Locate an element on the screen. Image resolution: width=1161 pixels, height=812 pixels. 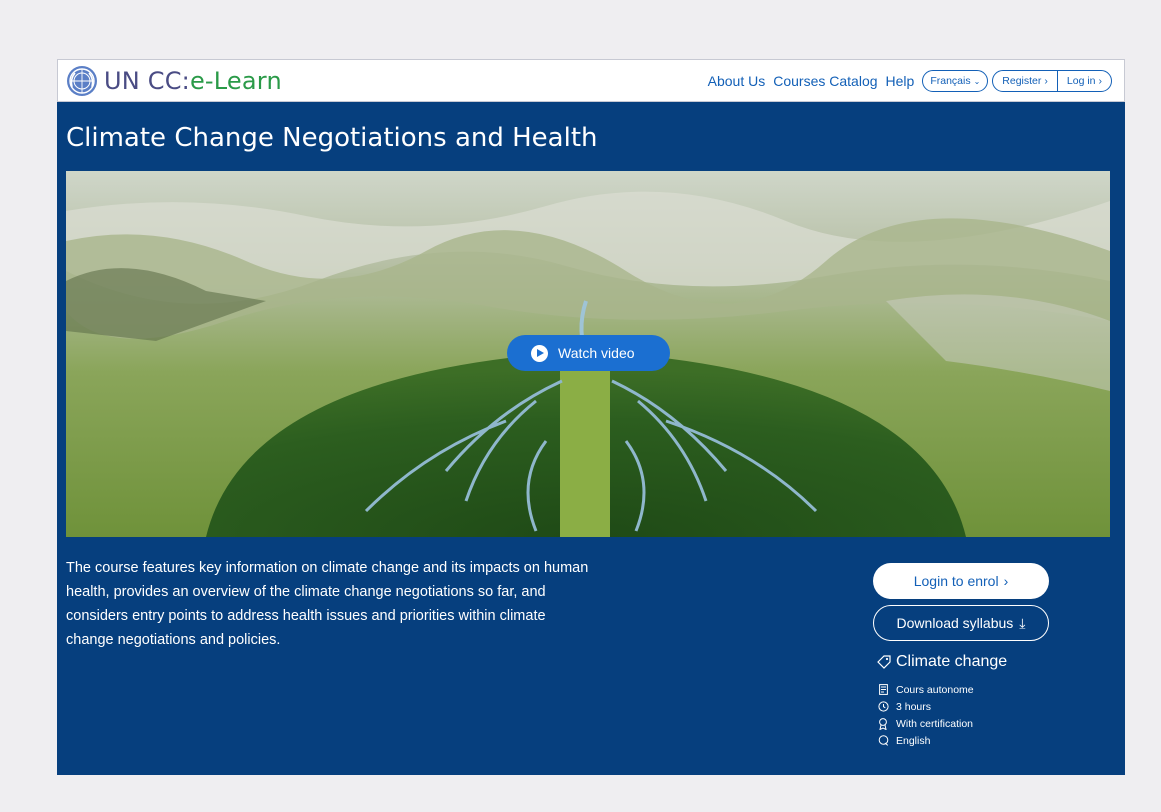
download-syllabus-button: Download syllabus ⤓ is located at coordinates (961, 623).